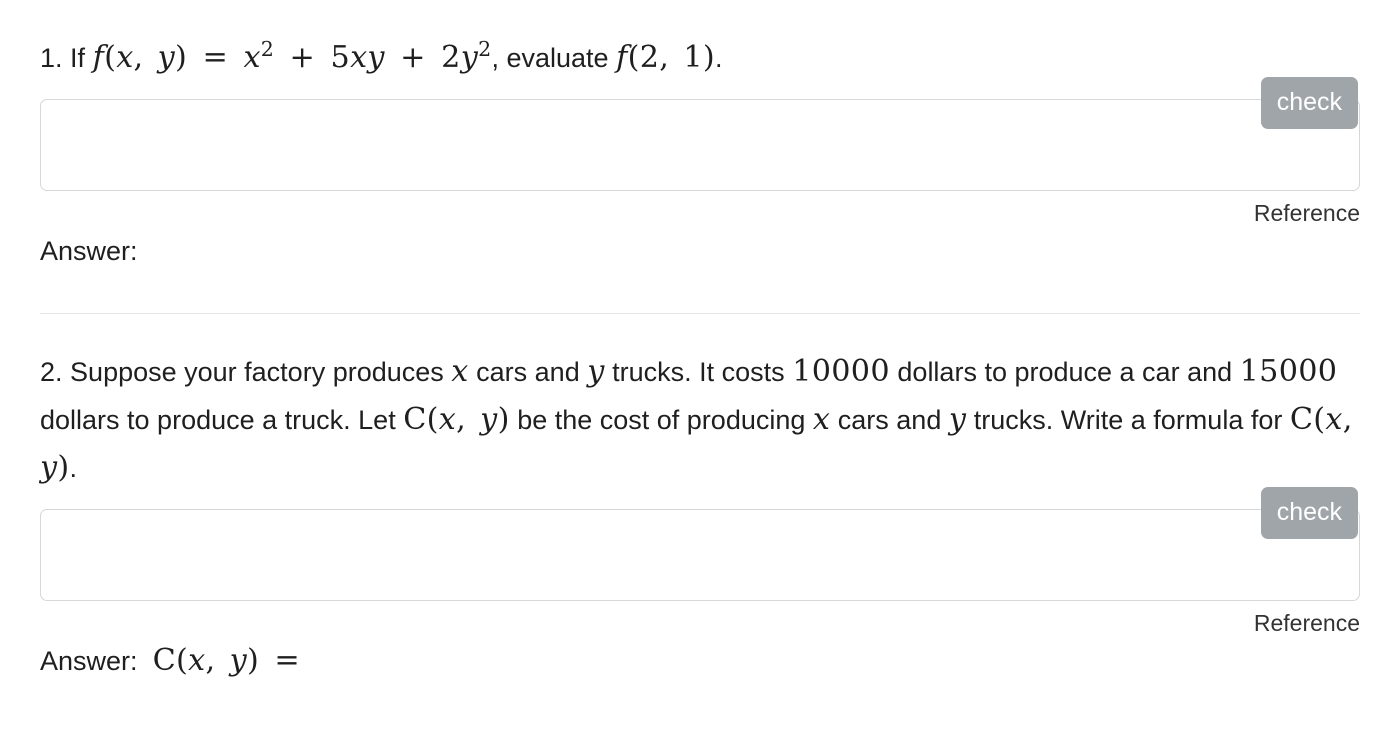  Describe the element at coordinates (1307, 213) in the screenshot. I see `question-1-reference-link: Reference` at that location.